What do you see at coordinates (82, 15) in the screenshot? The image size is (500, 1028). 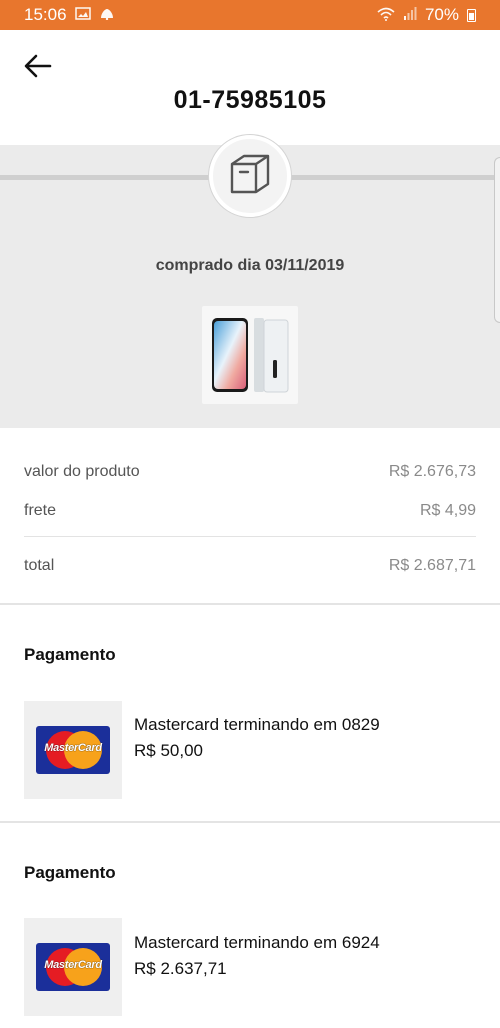 I see `screen-cast-icon` at bounding box center [82, 15].